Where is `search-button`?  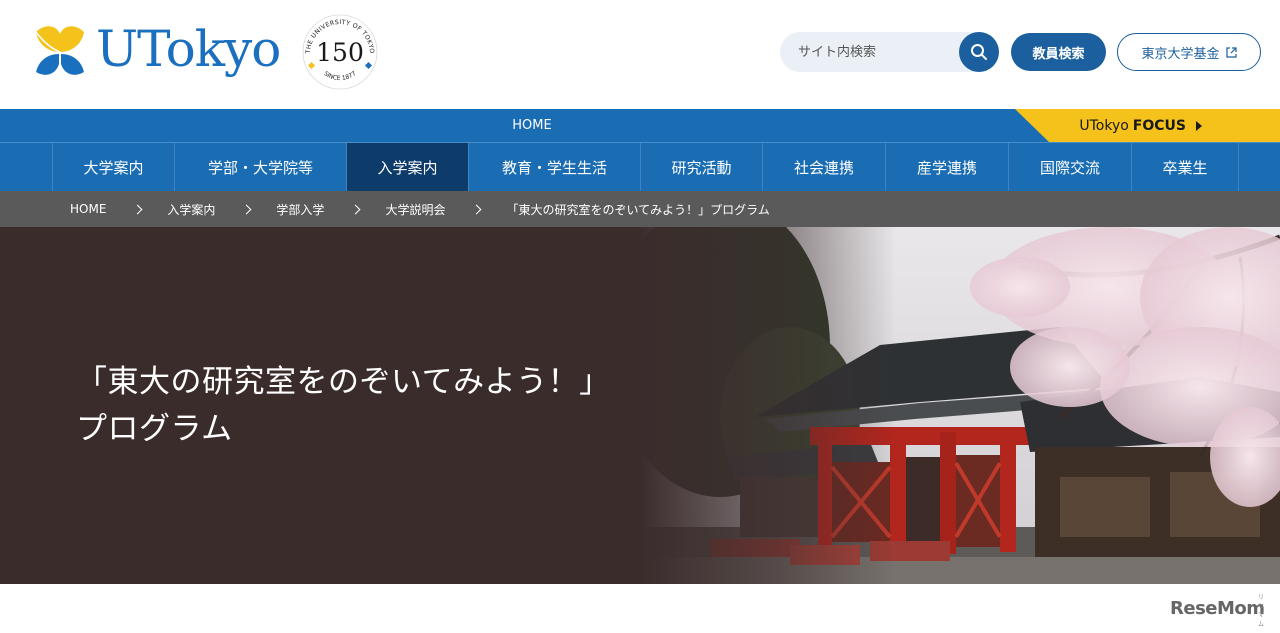
search-button is located at coordinates (979, 52).